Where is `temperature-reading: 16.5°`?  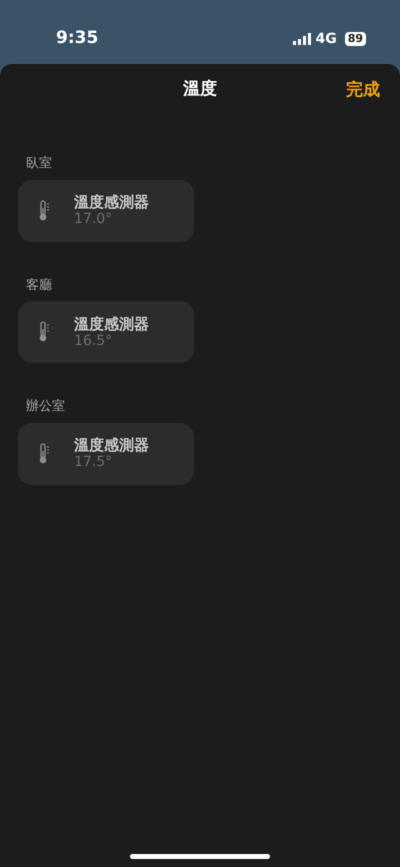
temperature-reading: 16.5° is located at coordinates (94, 341).